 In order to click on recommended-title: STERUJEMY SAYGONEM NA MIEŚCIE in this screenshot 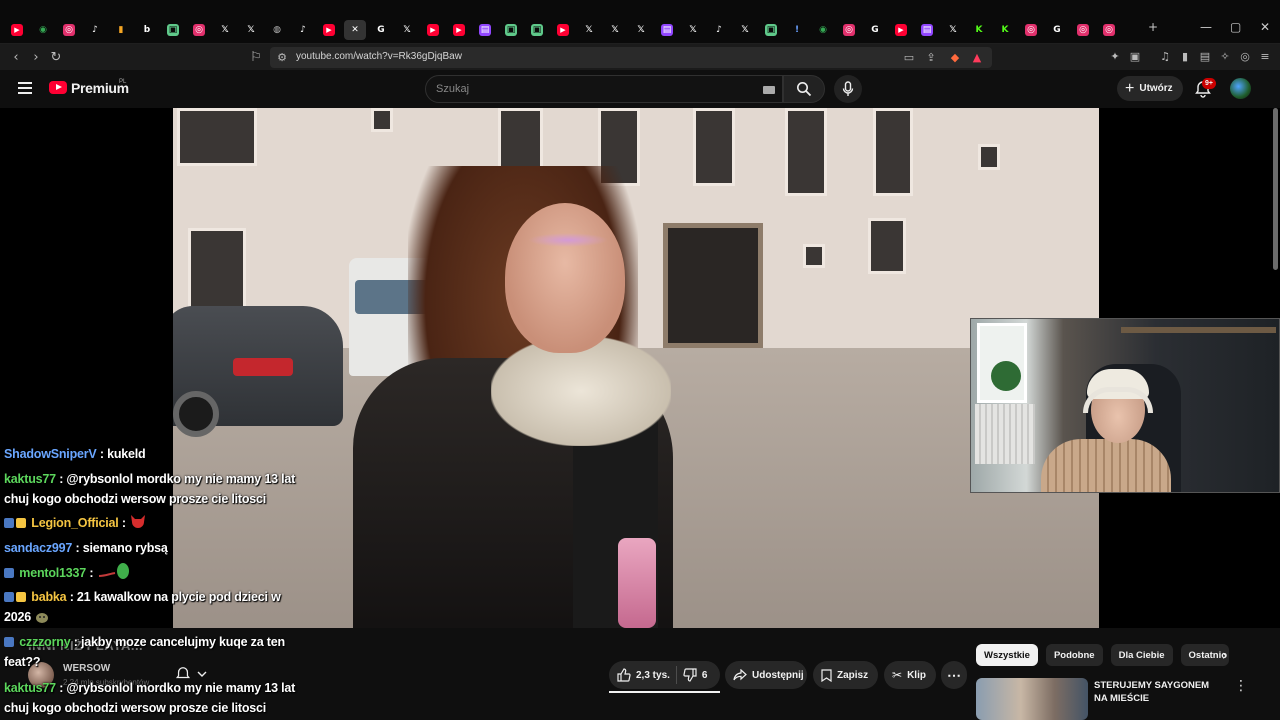, I will do `click(1159, 692)`.